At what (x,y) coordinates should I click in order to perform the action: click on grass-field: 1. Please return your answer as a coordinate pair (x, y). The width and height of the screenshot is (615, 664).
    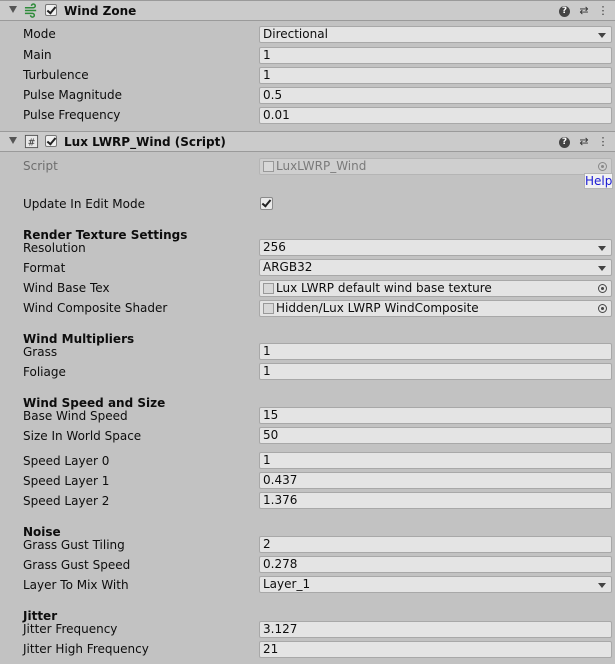
    Looking at the image, I should click on (435, 351).